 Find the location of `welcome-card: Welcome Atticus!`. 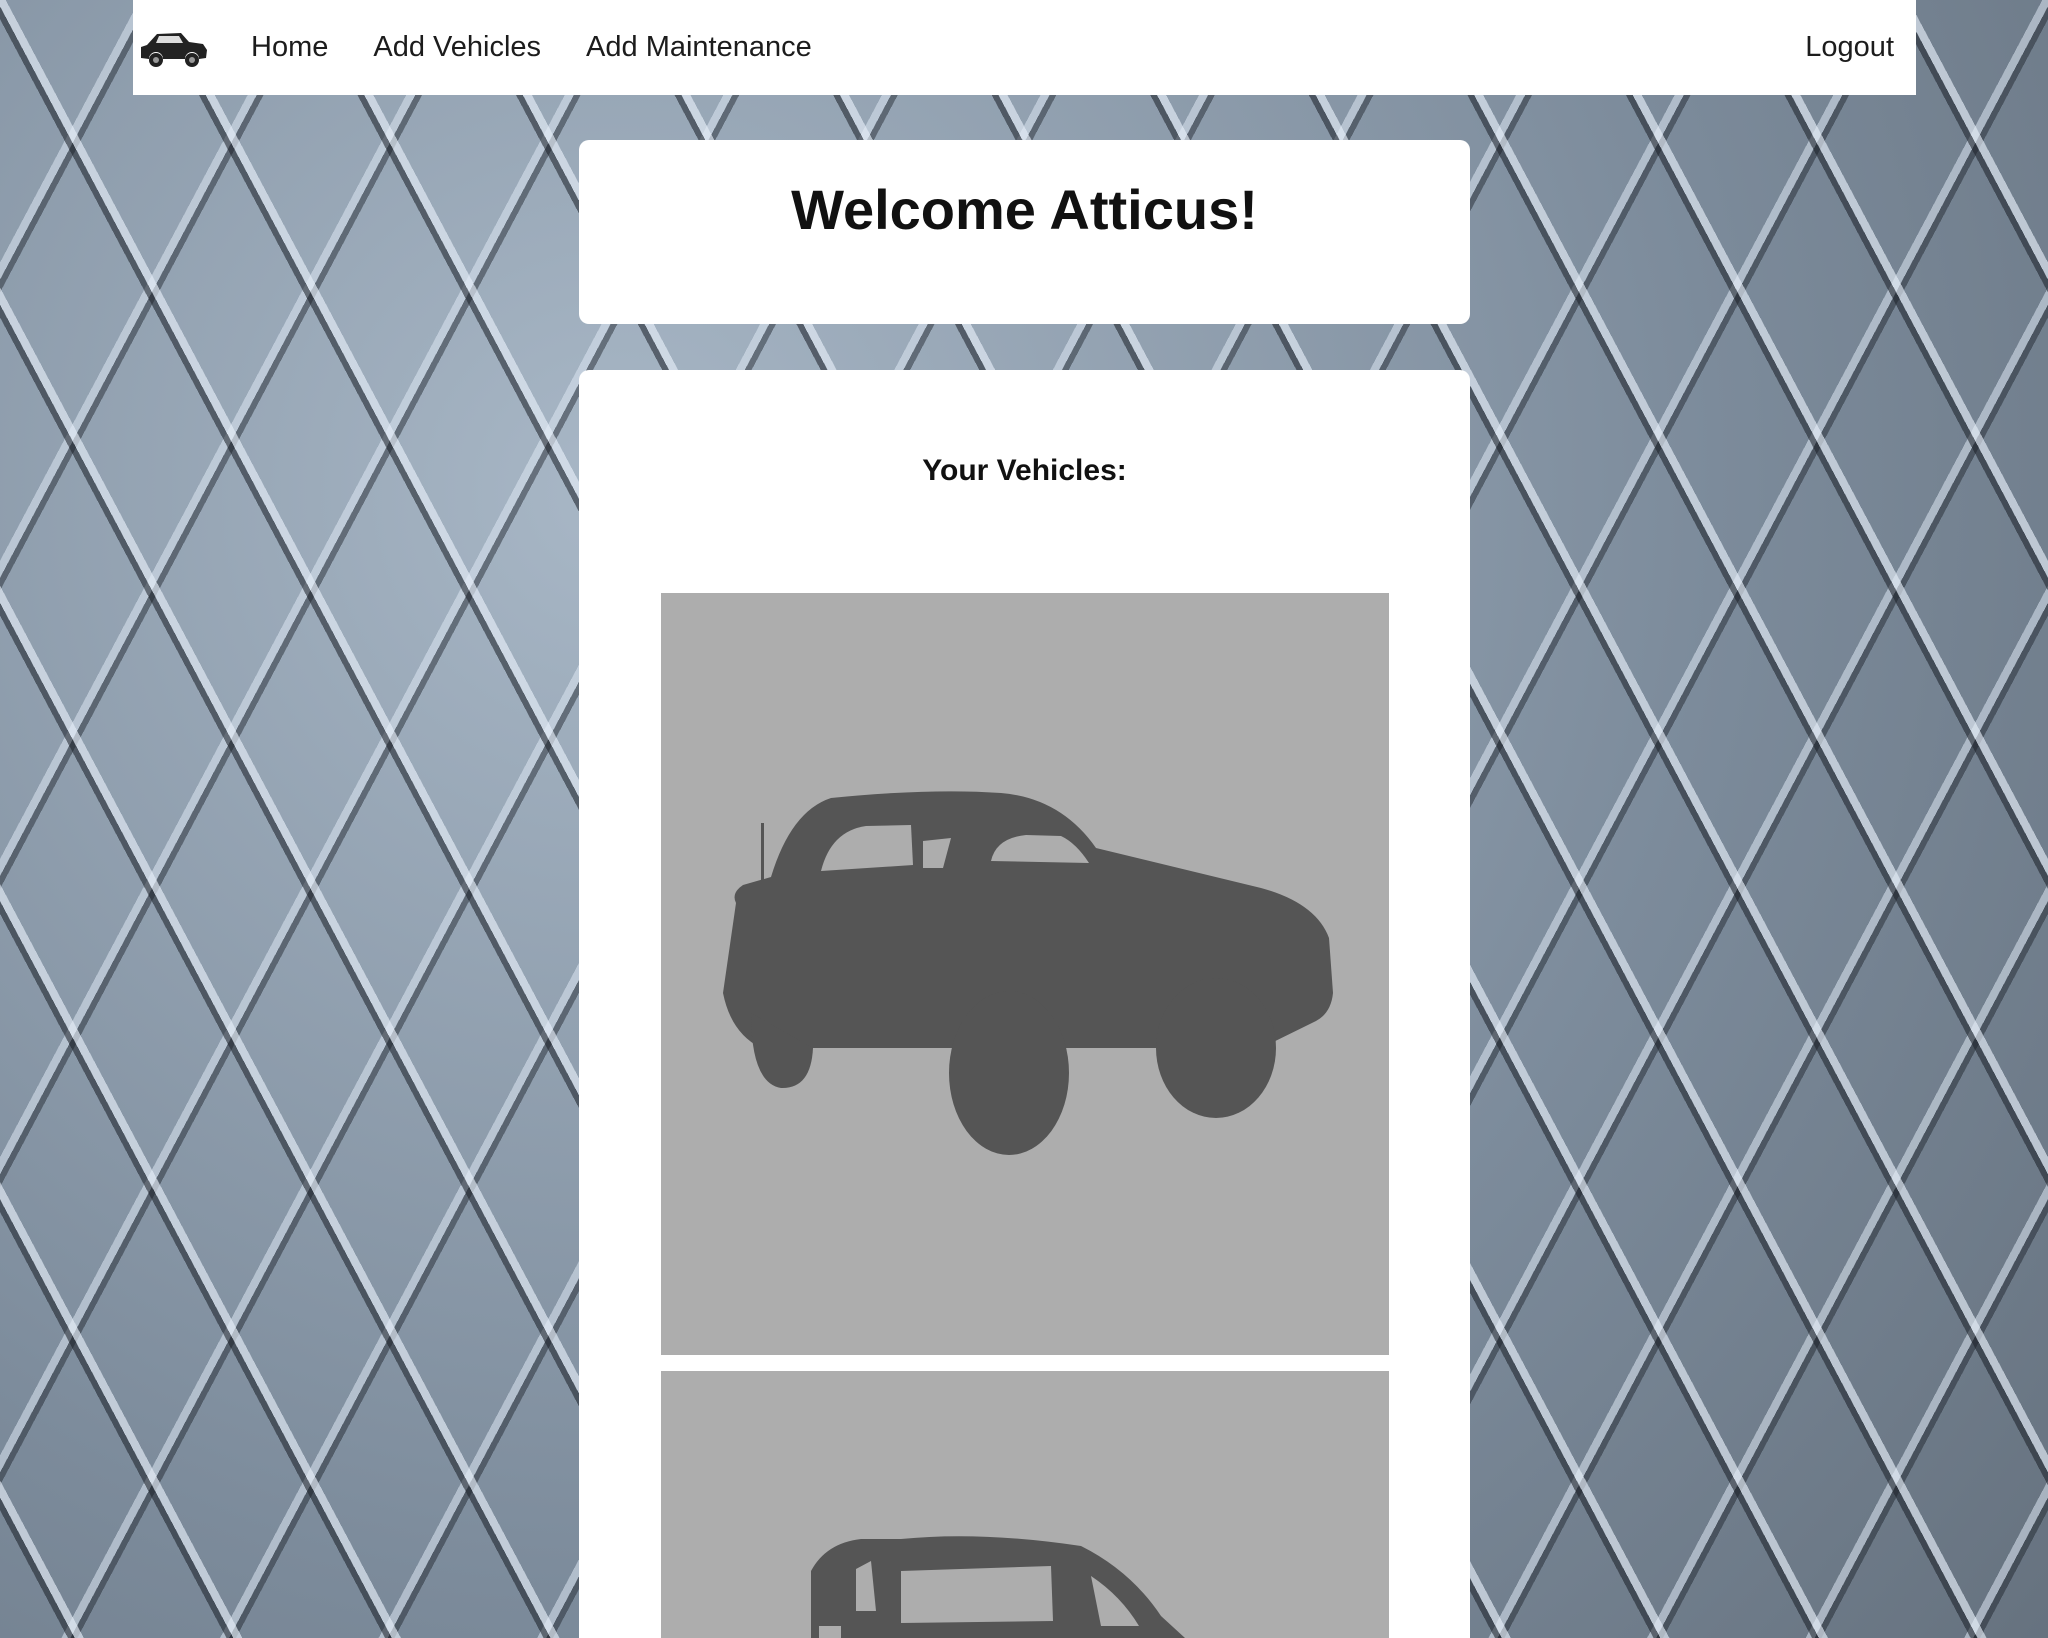

welcome-card: Welcome Atticus! is located at coordinates (1024, 232).